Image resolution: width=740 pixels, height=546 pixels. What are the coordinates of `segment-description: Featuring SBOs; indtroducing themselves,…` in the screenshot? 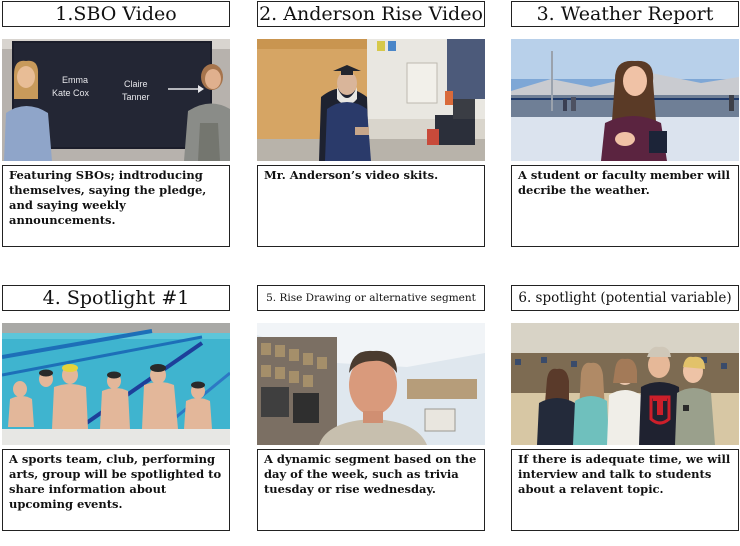 It's located at (116, 206).